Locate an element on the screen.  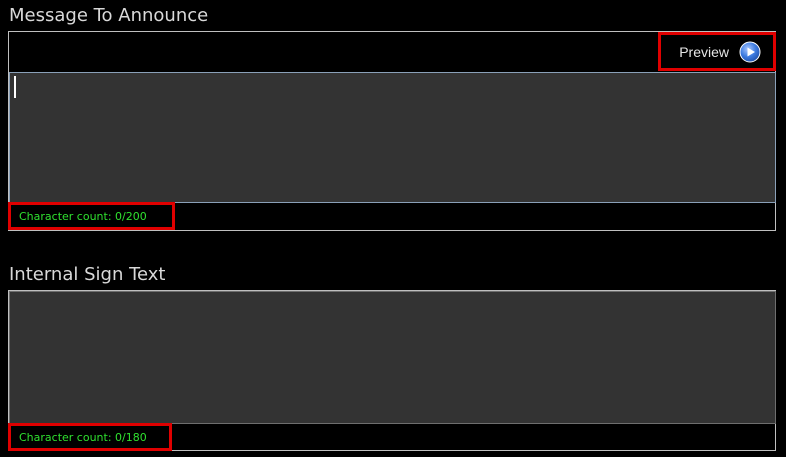
message-character-count: Character count: 0/200 is located at coordinates (91, 216).